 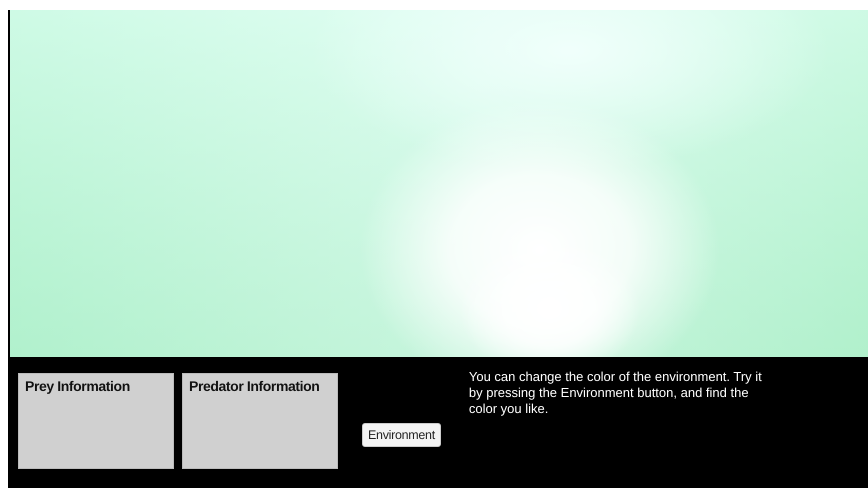 I want to click on environment-button: Environment, so click(x=401, y=435).